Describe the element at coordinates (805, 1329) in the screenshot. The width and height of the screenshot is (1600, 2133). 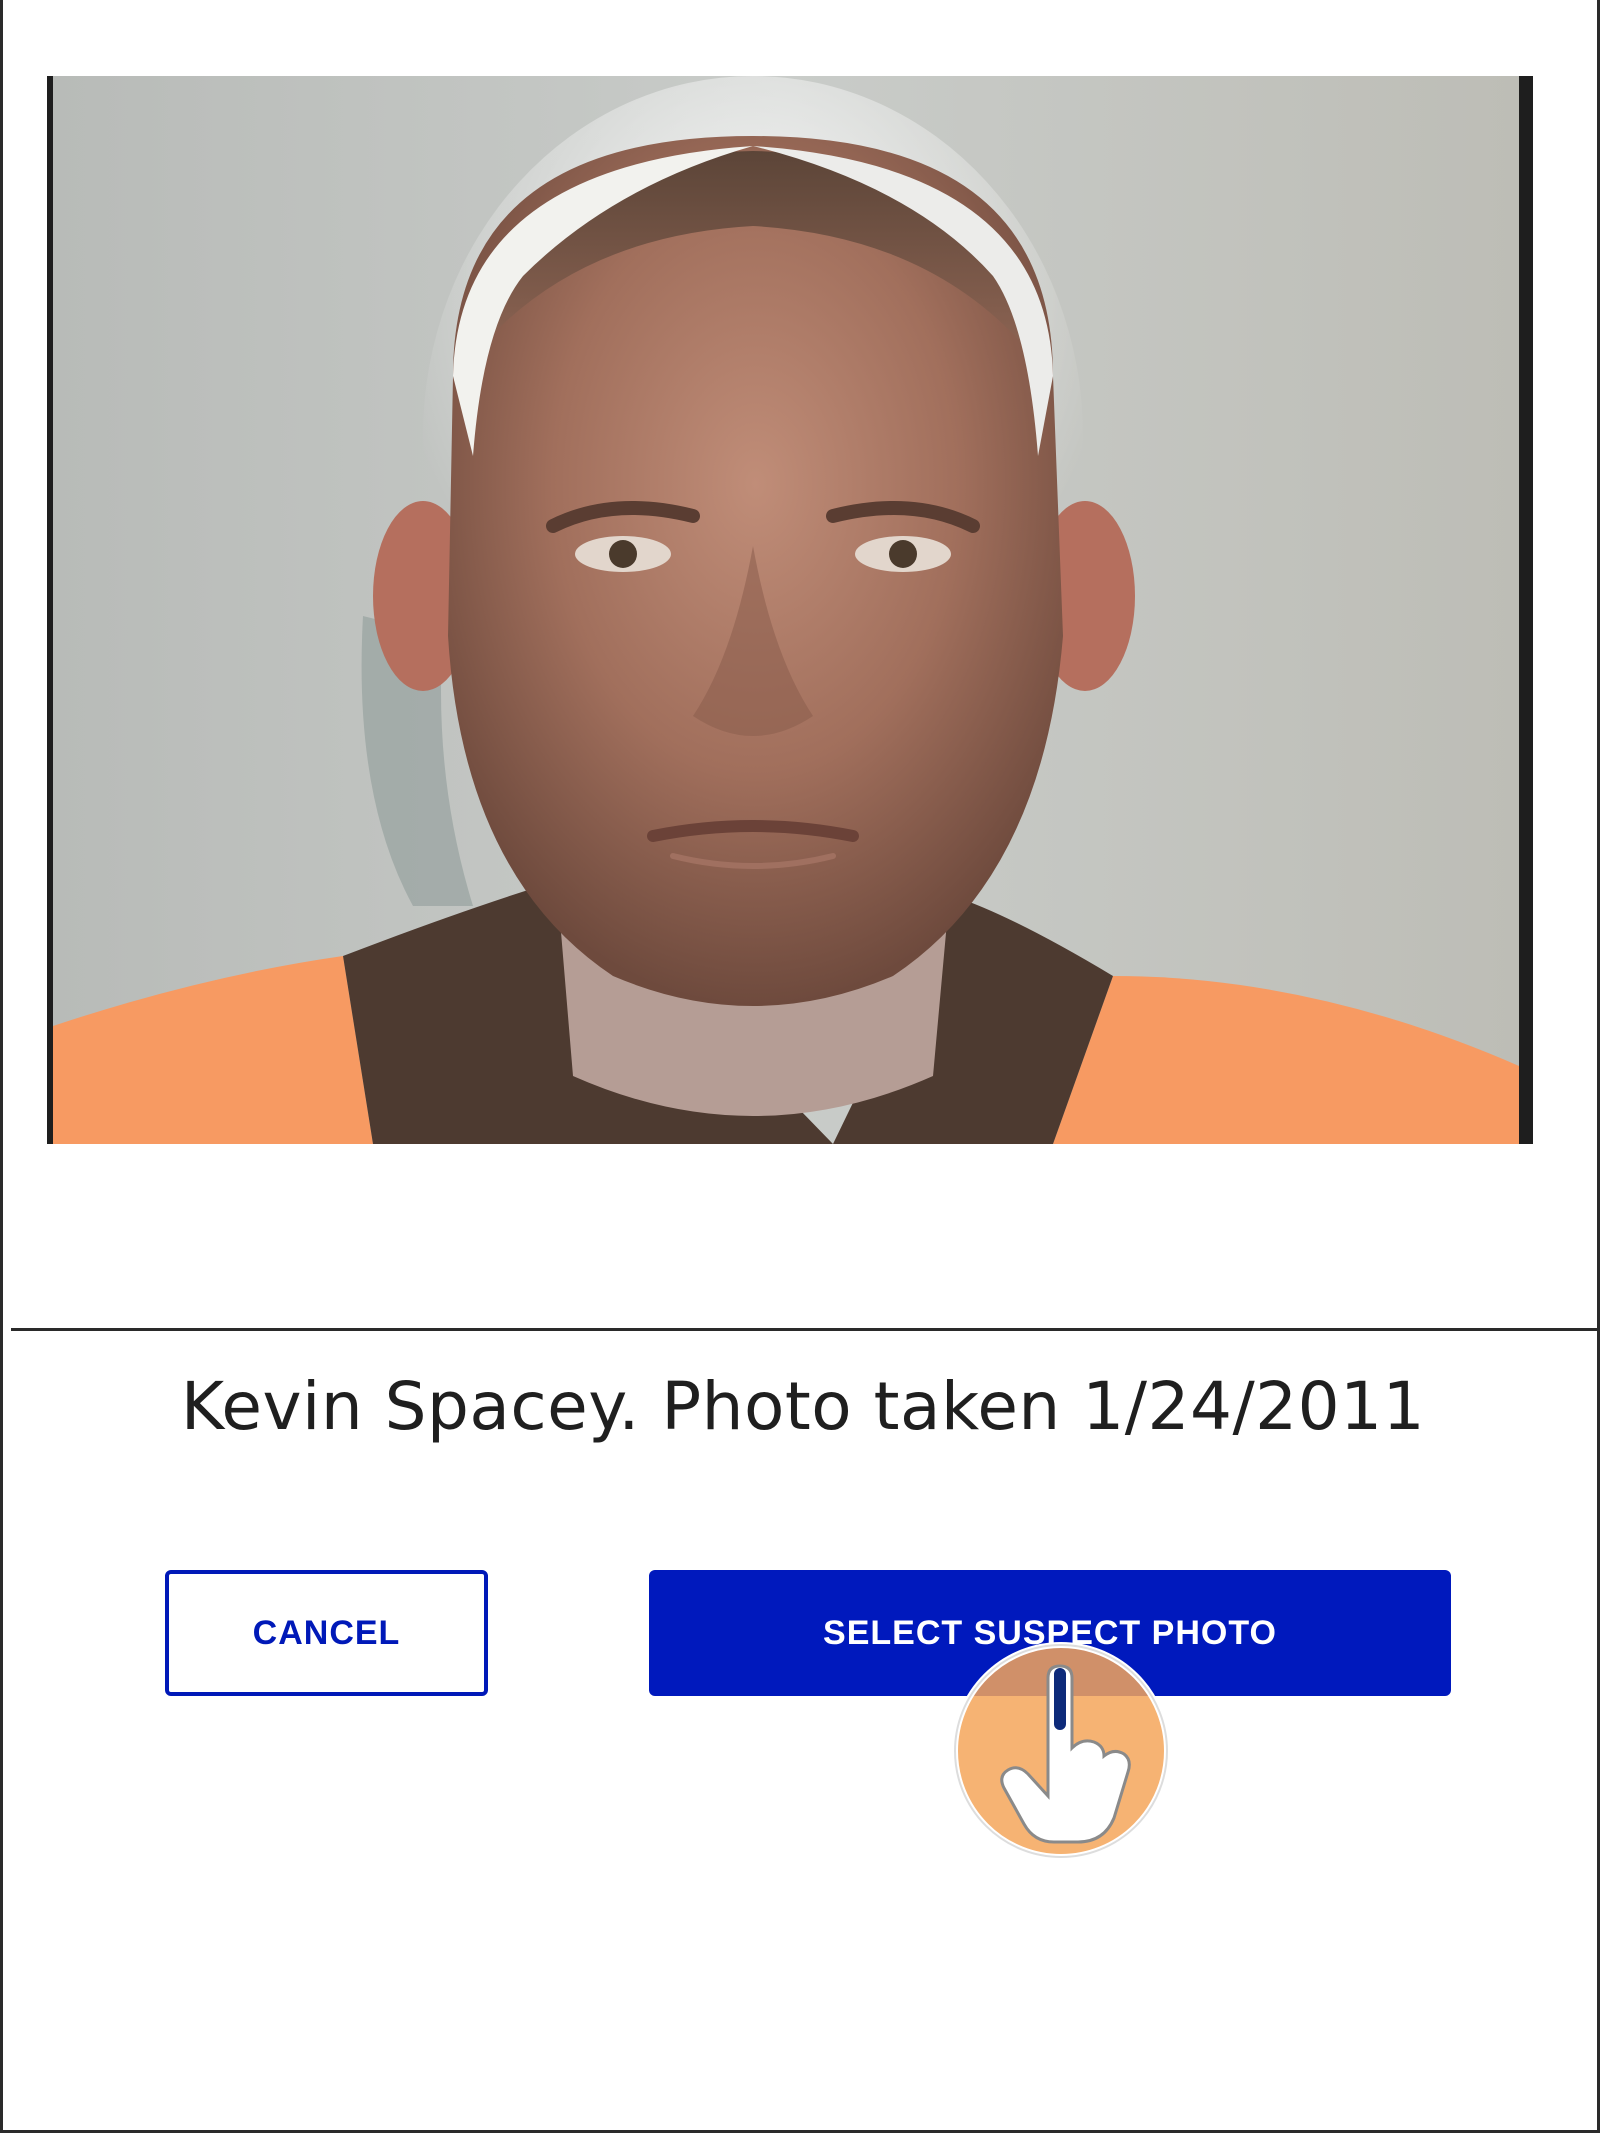
I see `section-divider` at that location.